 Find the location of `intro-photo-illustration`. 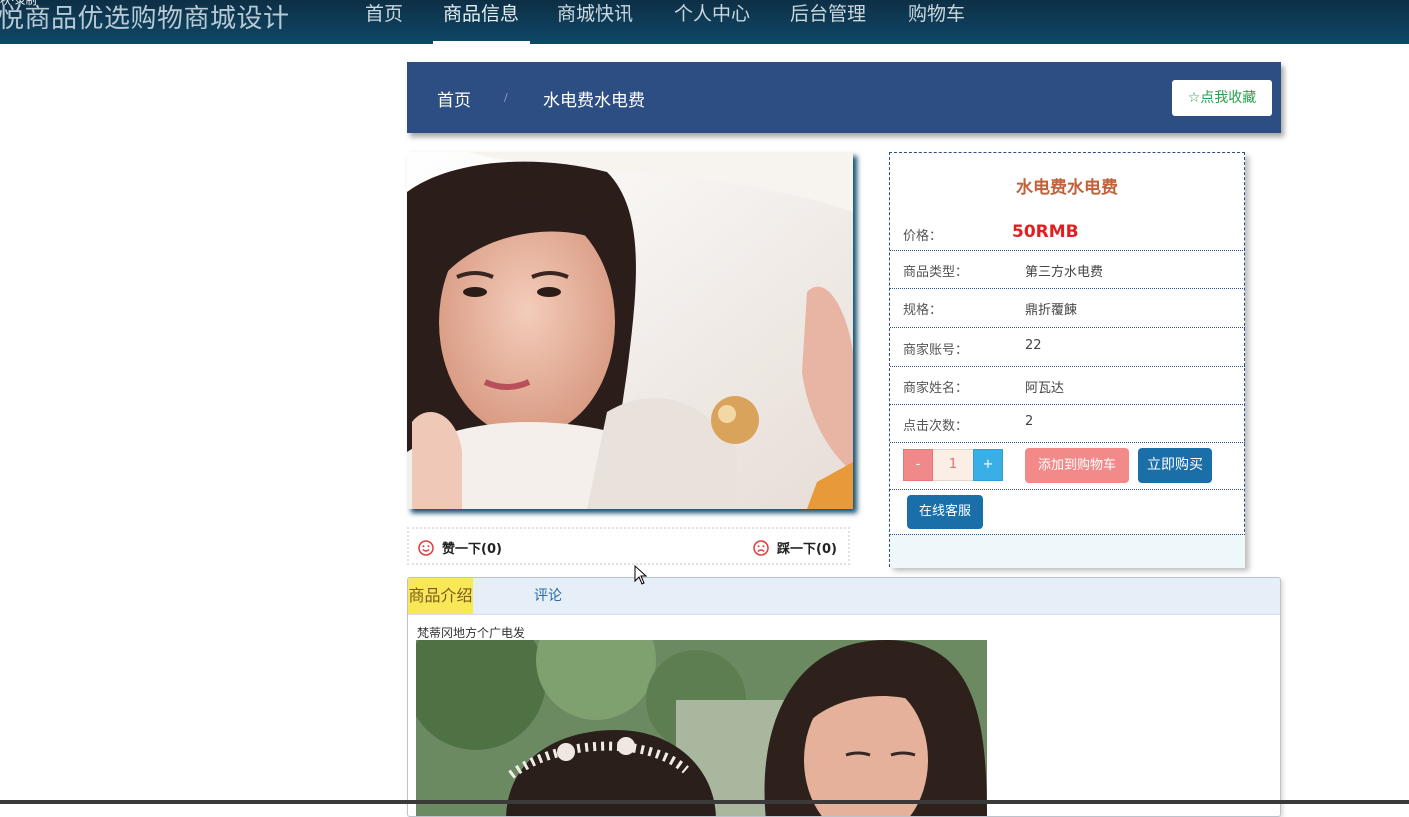

intro-photo-illustration is located at coordinates (701, 728).